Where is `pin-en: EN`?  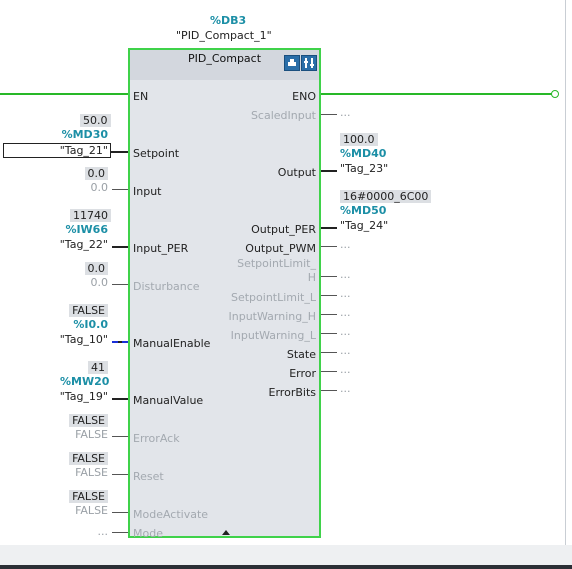 pin-en: EN is located at coordinates (140, 96).